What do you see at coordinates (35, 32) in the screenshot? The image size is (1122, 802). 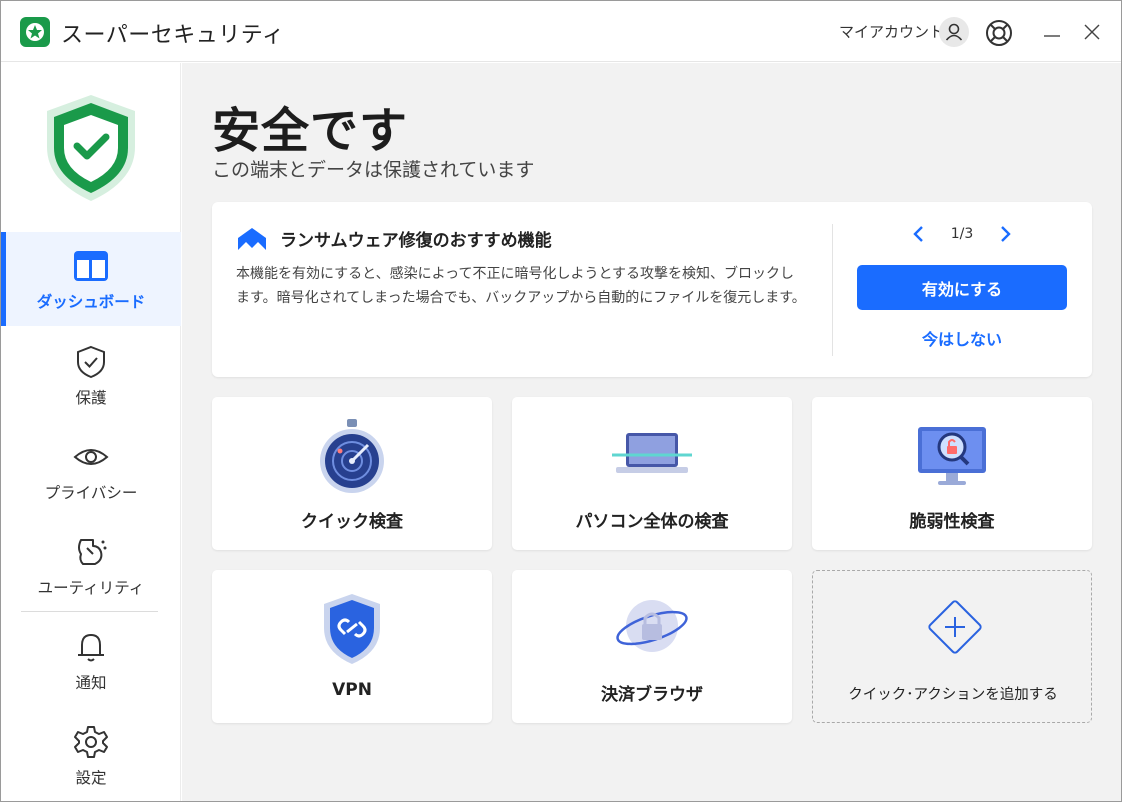 I see `app-logo-icon` at bounding box center [35, 32].